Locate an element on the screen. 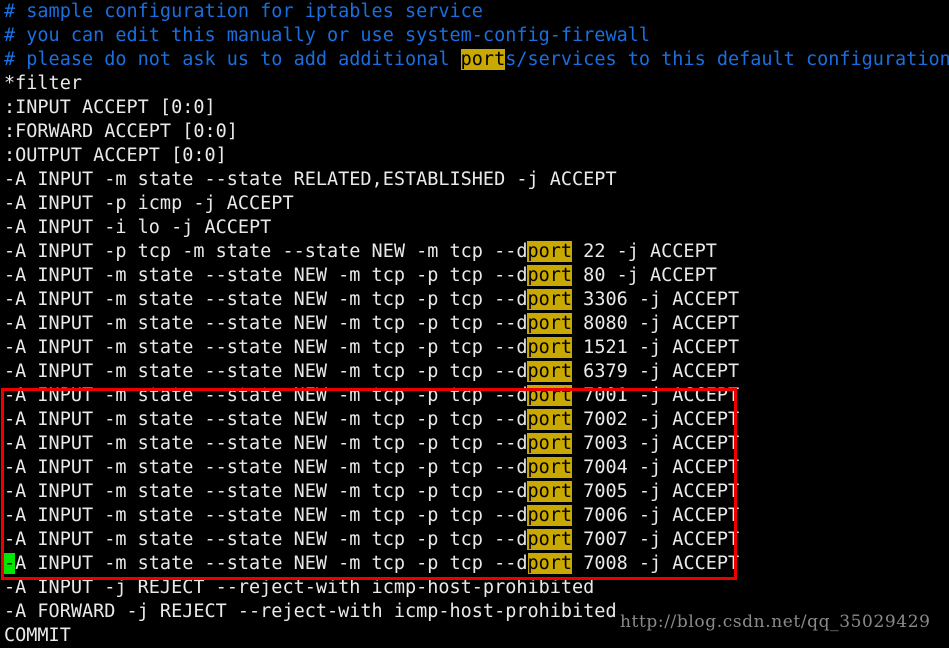  code-line: :FORWARD ACCEPT [0:0] is located at coordinates (476, 132).